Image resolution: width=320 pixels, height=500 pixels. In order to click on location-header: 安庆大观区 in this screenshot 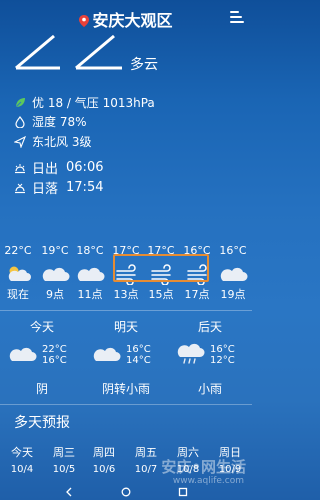, I will do `click(126, 19)`.